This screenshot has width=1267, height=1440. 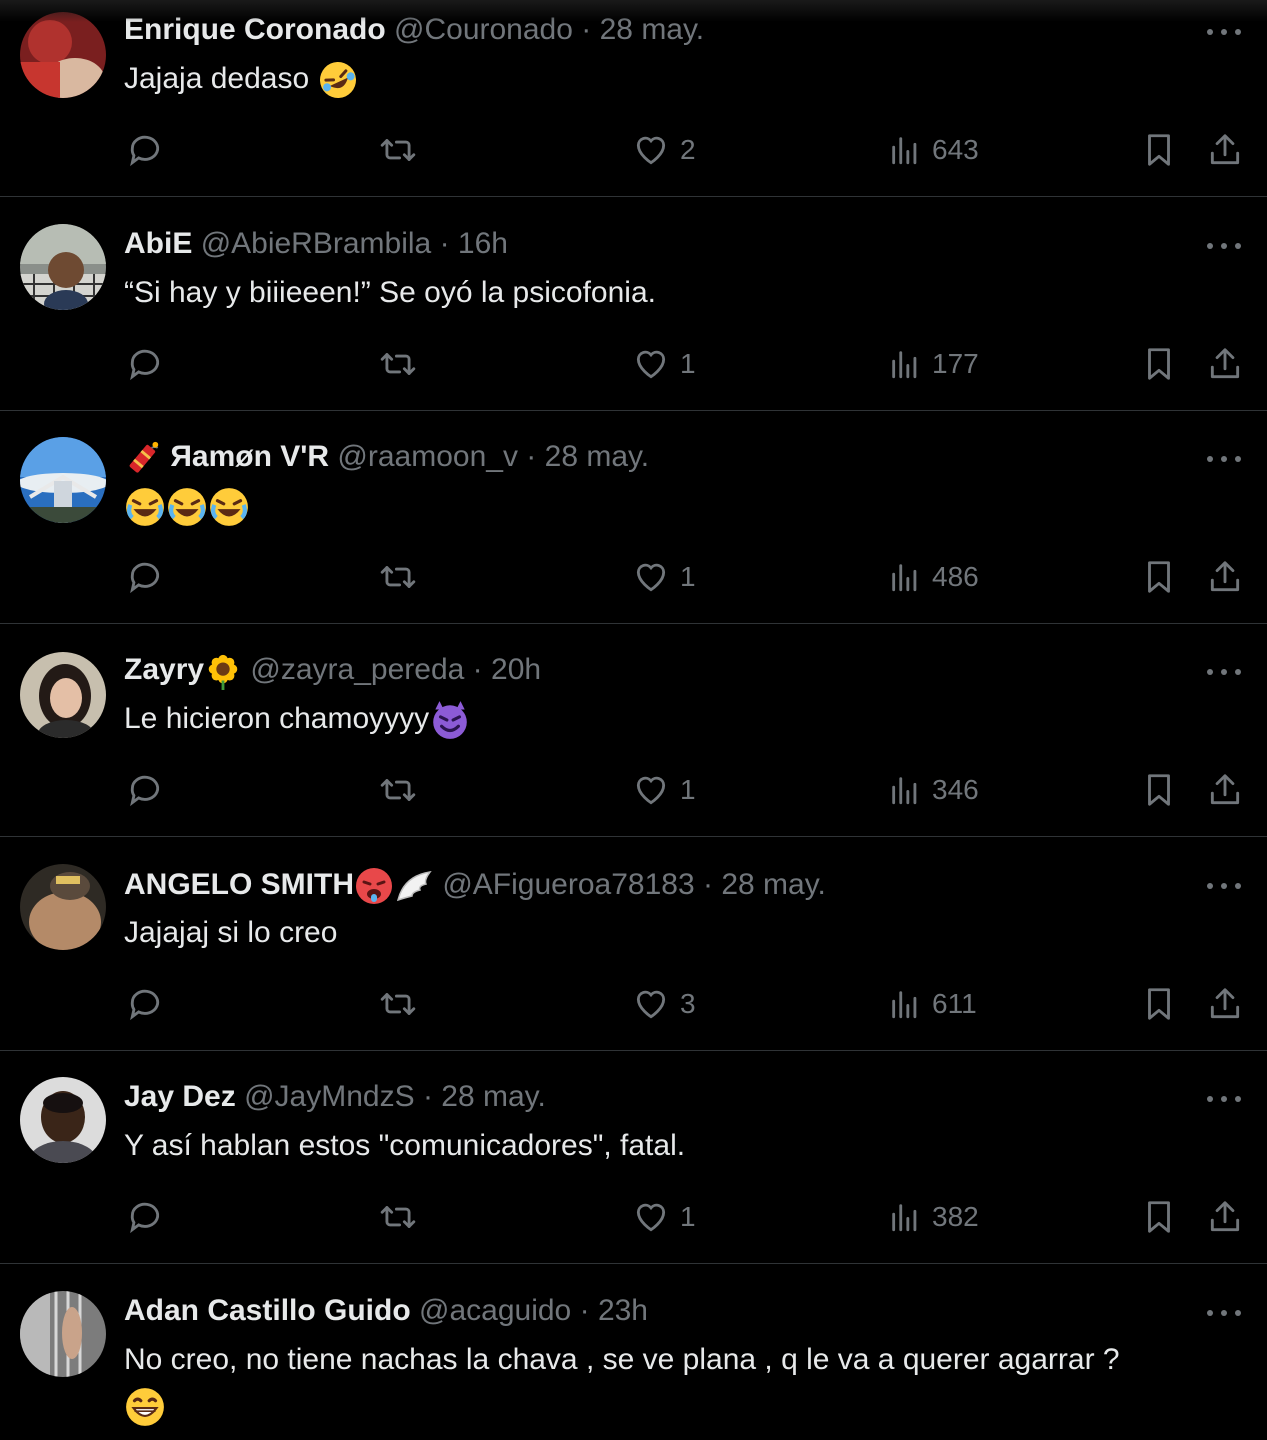 I want to click on handle: @AFigueroa78183, so click(x=568, y=884).